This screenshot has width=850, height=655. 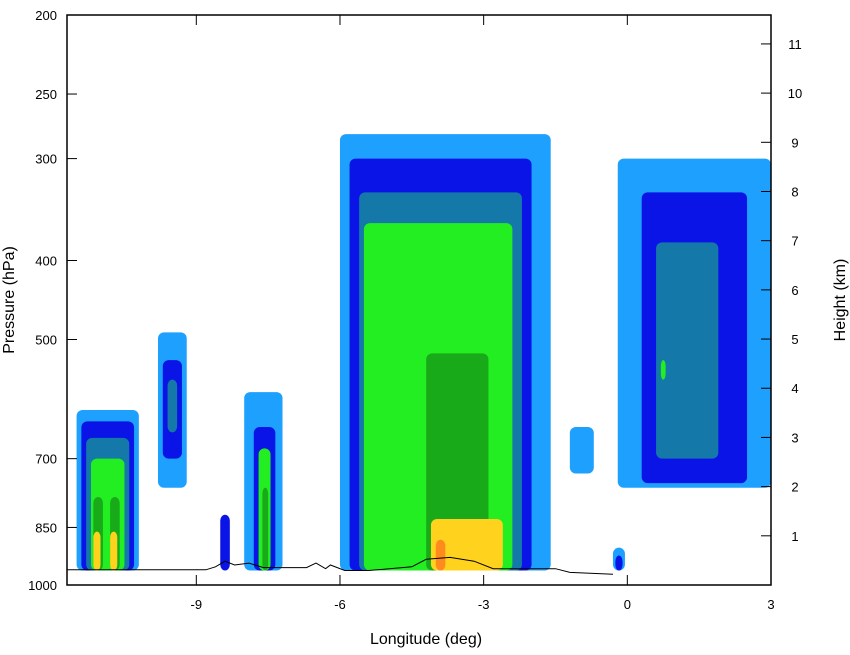 What do you see at coordinates (794, 437) in the screenshot?
I see `height-tick-label: 3` at bounding box center [794, 437].